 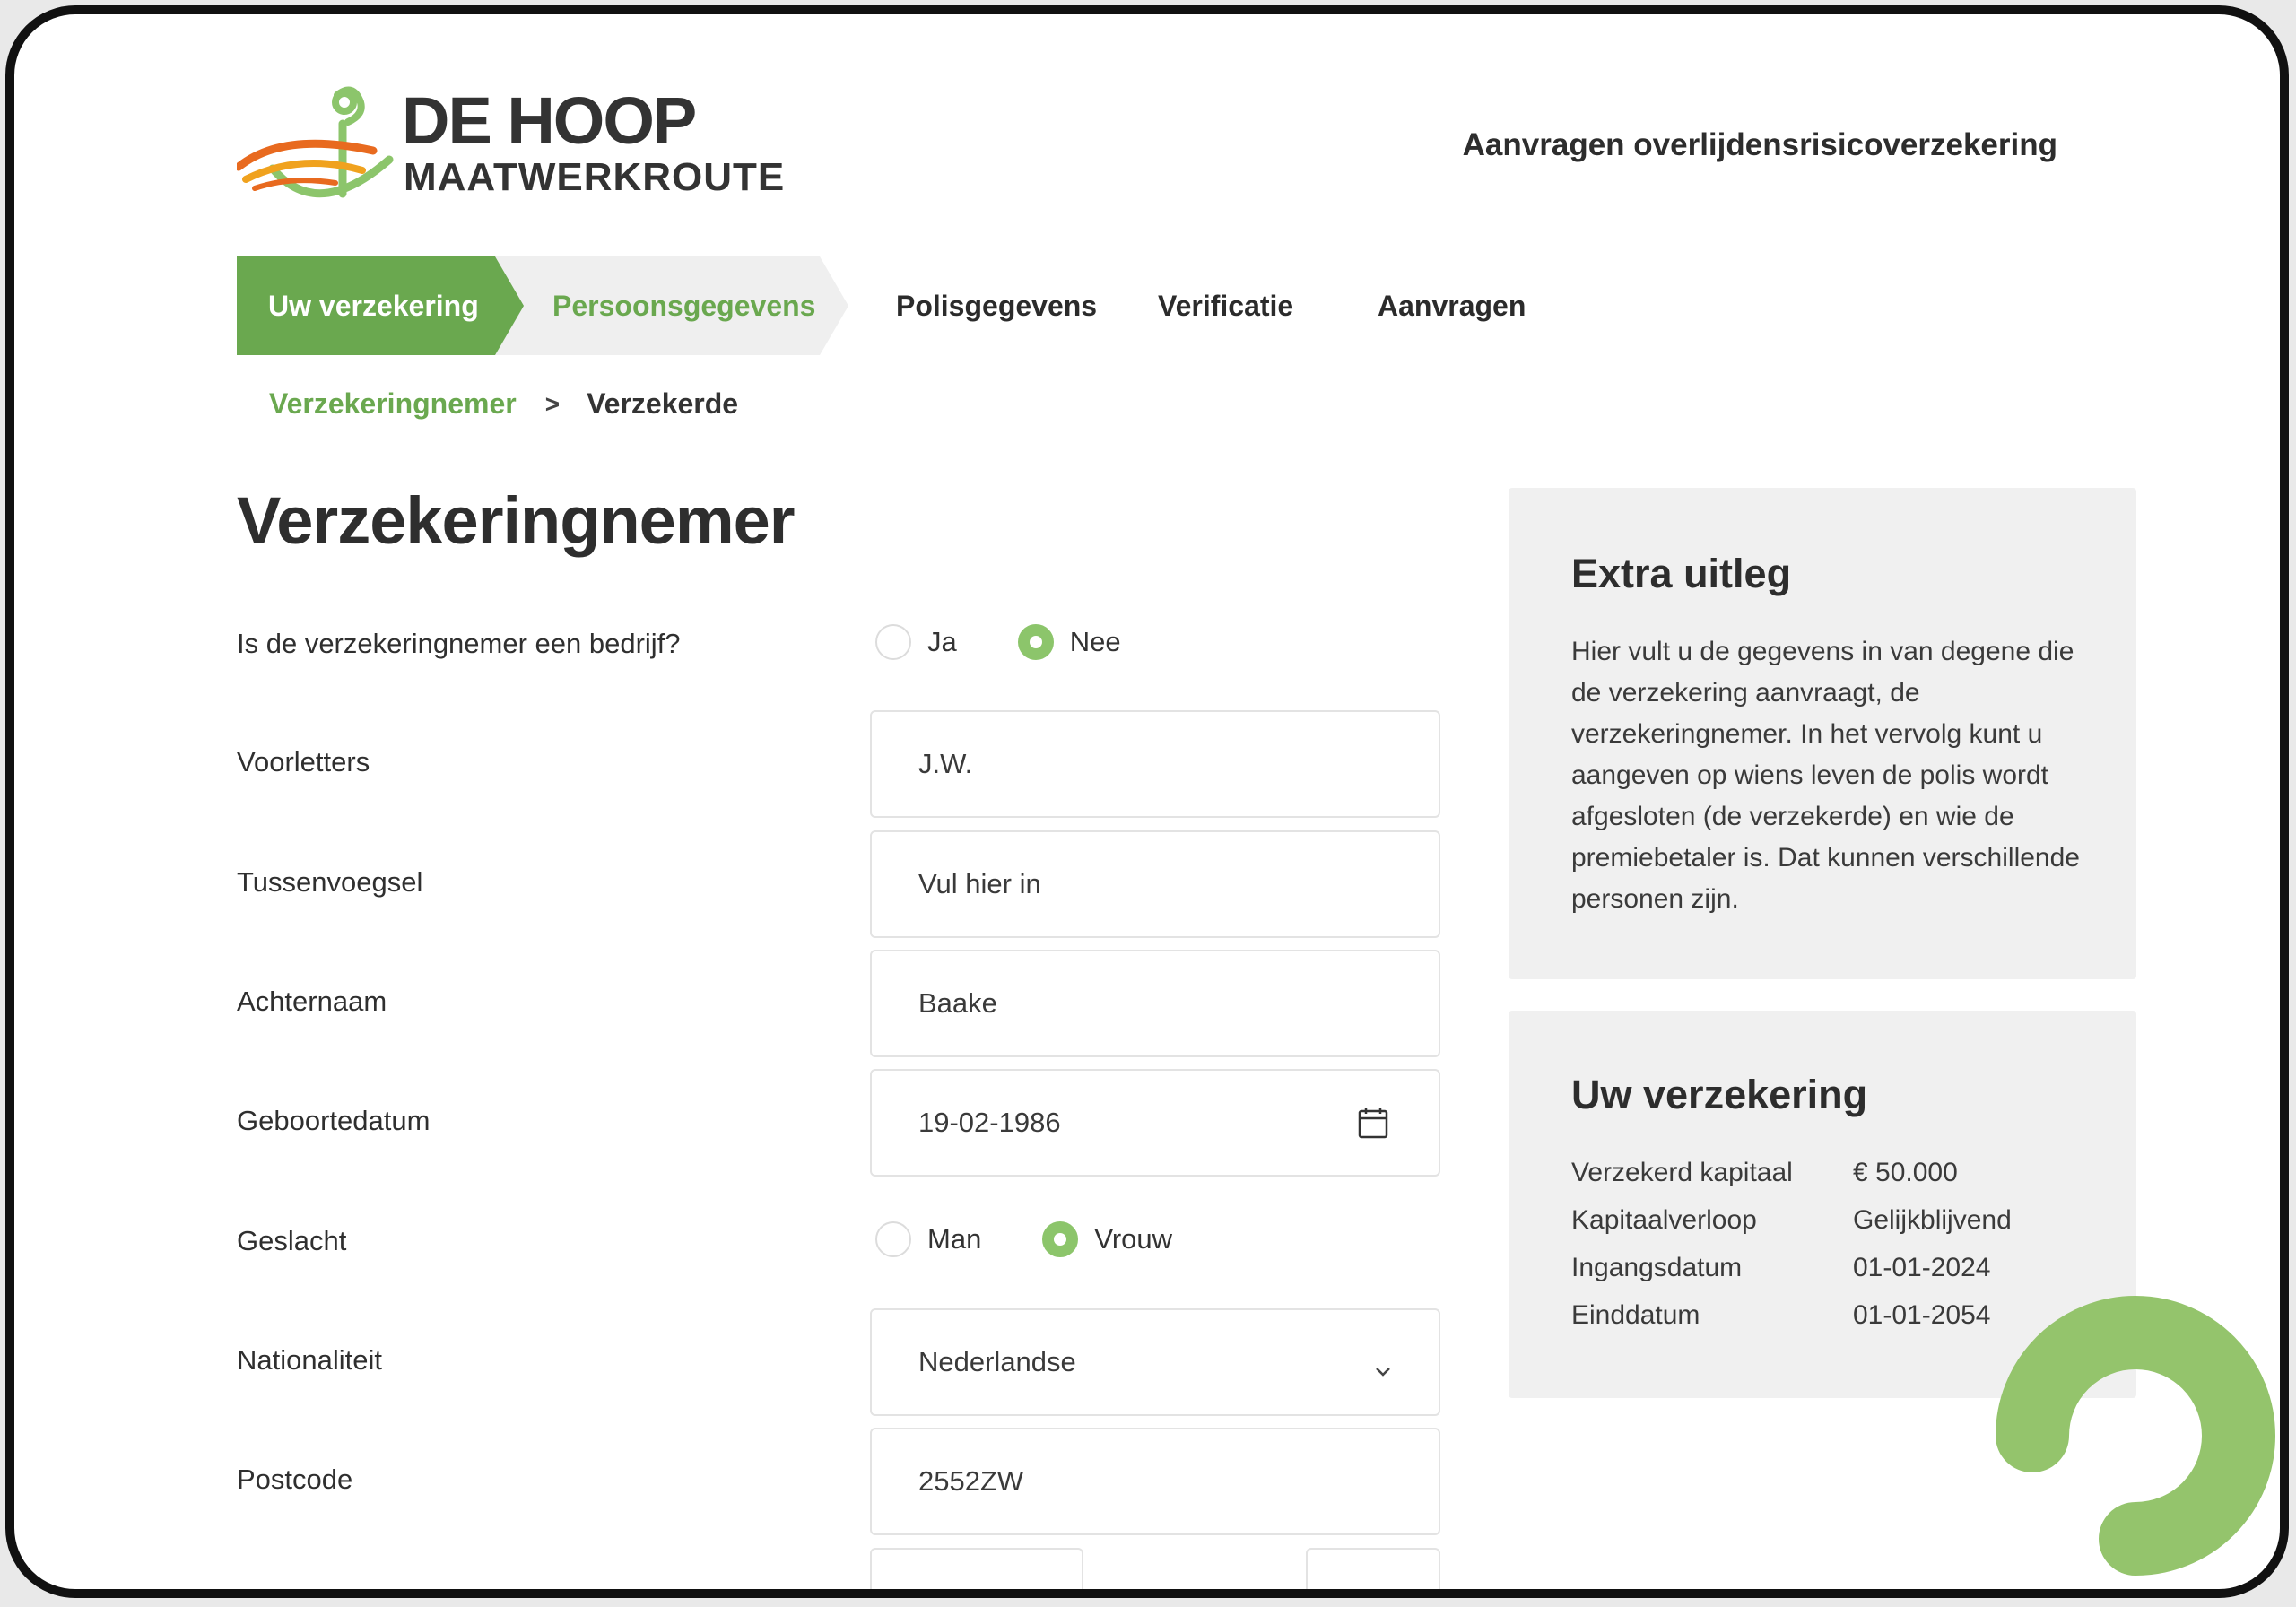 I want to click on logo-mark-icon, so click(x=315, y=142).